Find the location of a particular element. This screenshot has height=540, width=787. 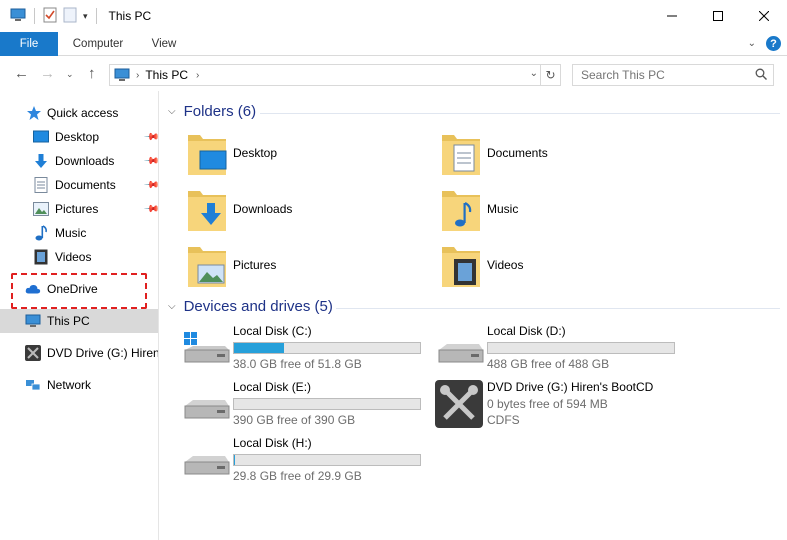

sidebar-item-label: Videos is located at coordinates (73, 257).